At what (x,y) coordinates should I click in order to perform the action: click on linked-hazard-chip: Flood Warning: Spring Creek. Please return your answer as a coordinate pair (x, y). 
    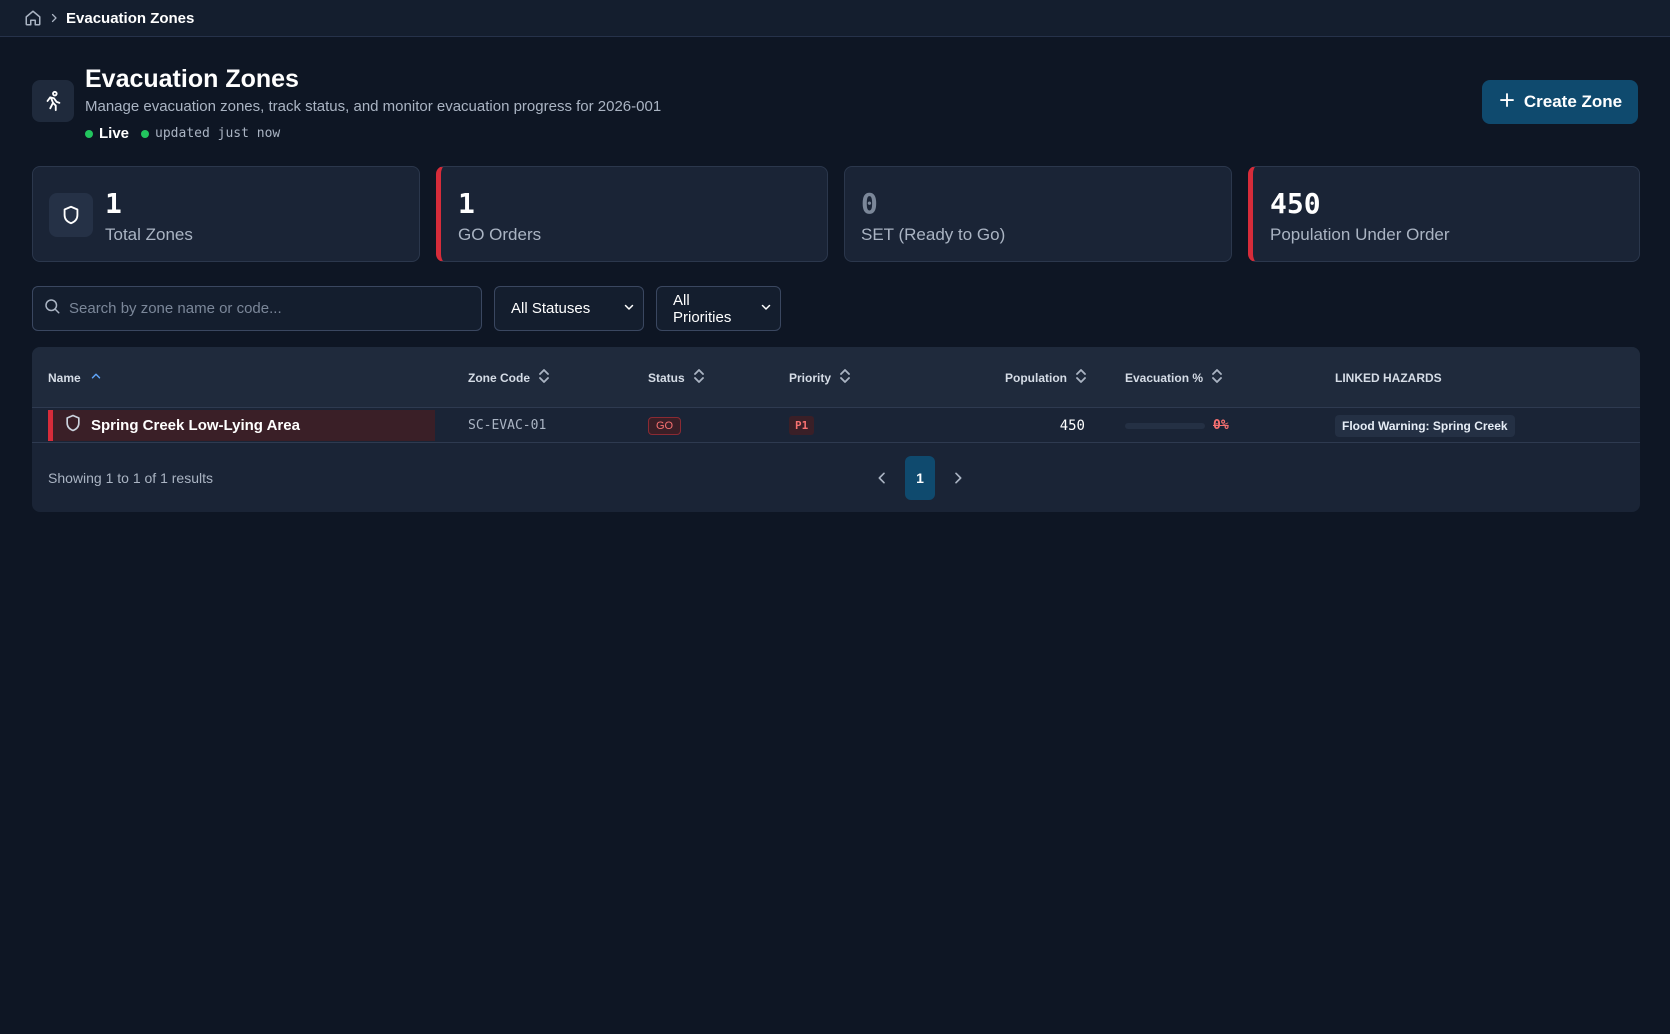
    Looking at the image, I should click on (1425, 425).